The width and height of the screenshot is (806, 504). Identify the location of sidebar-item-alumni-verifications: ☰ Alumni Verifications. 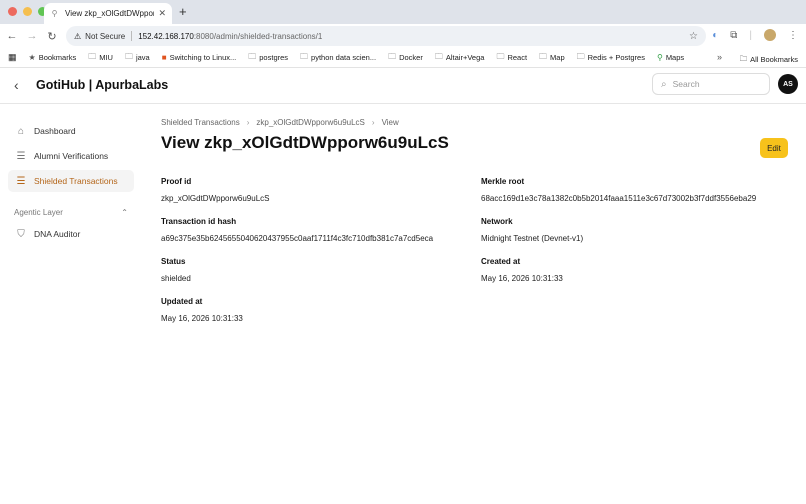
(71, 156).